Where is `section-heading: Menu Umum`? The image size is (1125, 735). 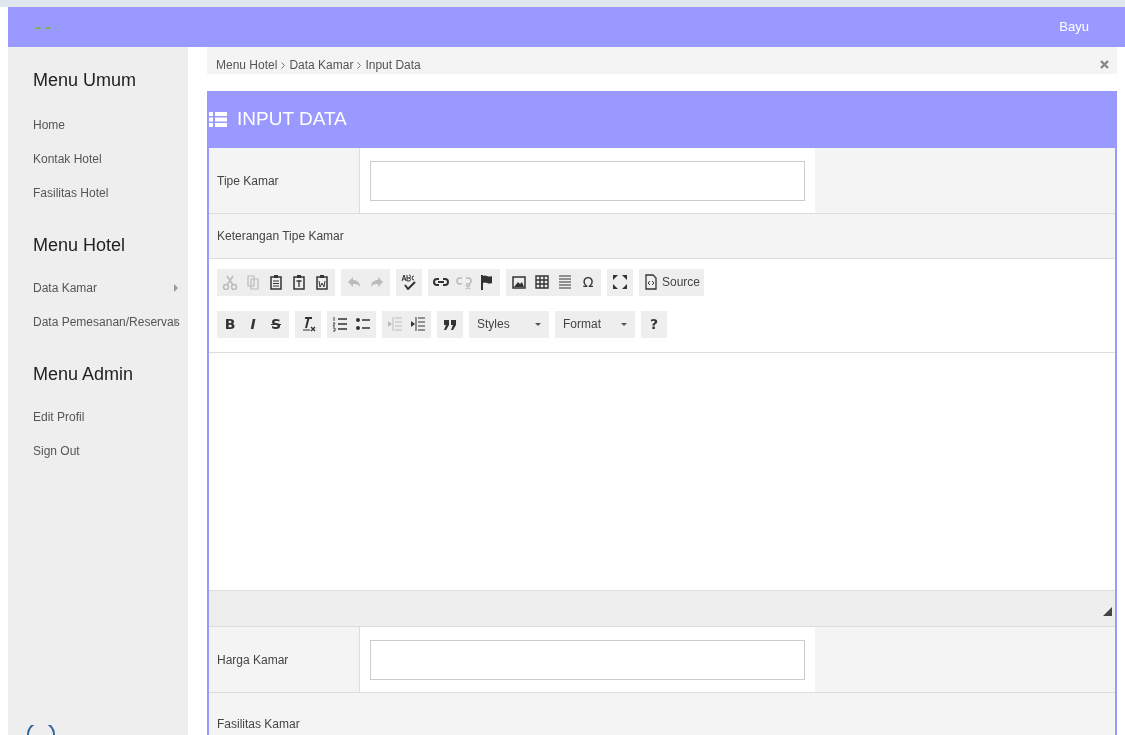 section-heading: Menu Umum is located at coordinates (85, 80).